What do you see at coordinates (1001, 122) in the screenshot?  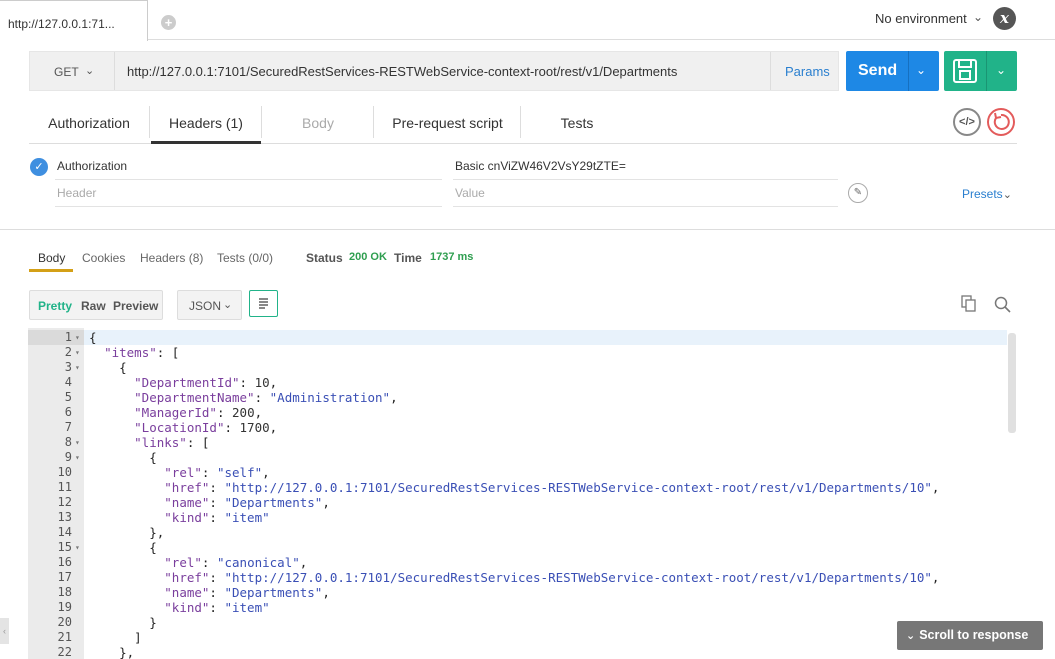 I see `reset-icon` at bounding box center [1001, 122].